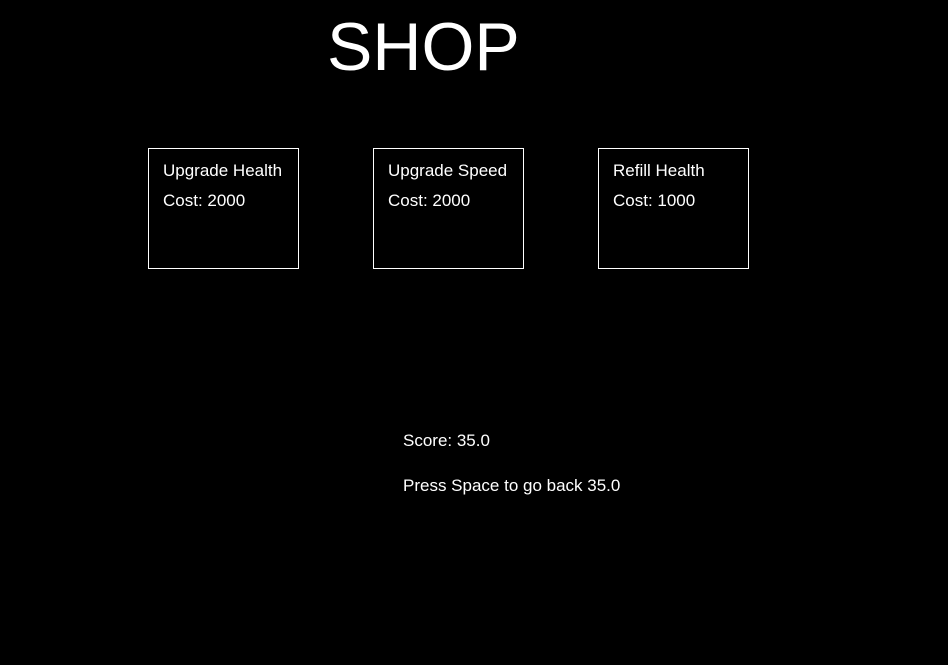 The image size is (948, 665). I want to click on shop-item-name: Upgrade Speed, so click(448, 170).